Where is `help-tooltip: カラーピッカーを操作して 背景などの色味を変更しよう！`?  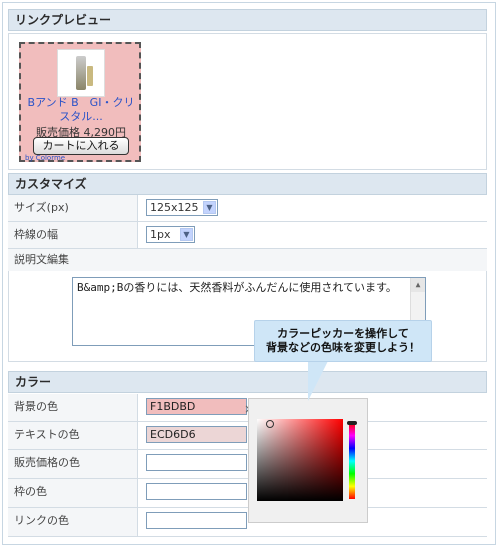
help-tooltip: カラーピッカーを操作して 背景などの色味を変更しよう！ is located at coordinates (343, 341).